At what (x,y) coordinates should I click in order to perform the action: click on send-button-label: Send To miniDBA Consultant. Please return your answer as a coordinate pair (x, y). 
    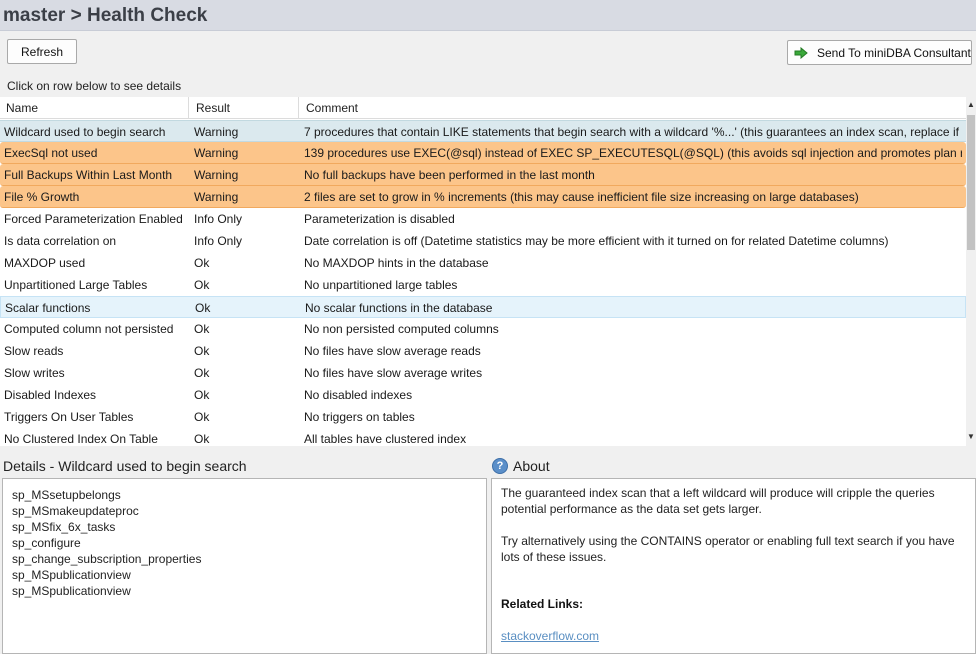
    Looking at the image, I should click on (894, 52).